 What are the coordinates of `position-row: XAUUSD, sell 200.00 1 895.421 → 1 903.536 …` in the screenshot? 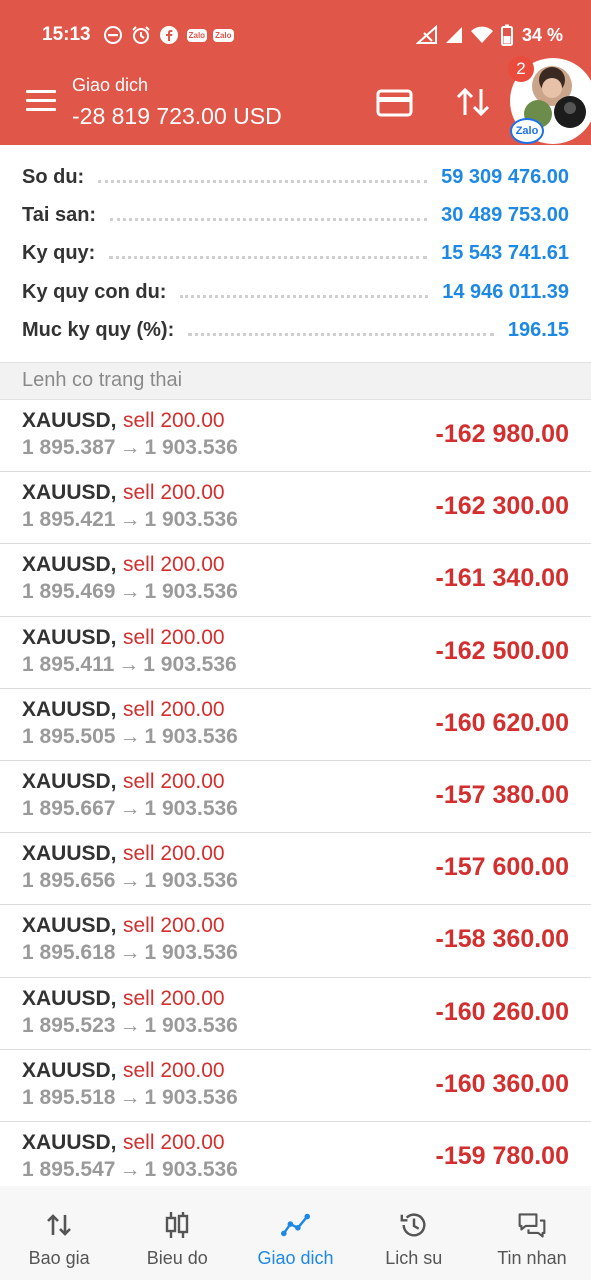 It's located at (295, 508).